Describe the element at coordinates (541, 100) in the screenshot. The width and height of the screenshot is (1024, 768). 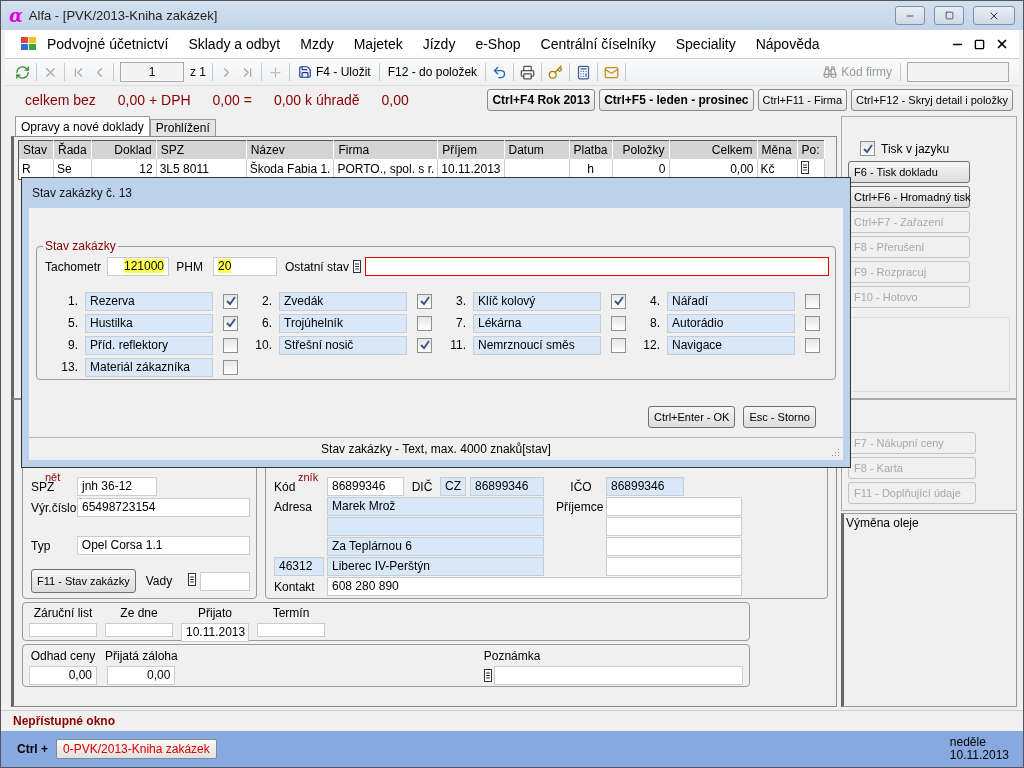
I see `toolbar-button: Ctrl+F4 Rok 2013` at that location.